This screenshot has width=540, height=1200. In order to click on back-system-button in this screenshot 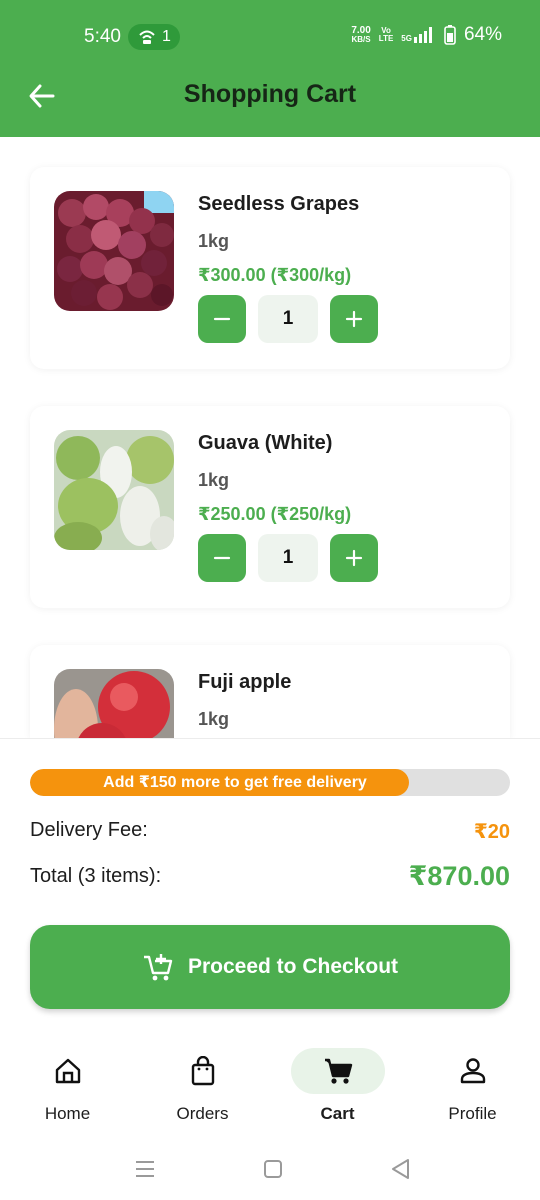, I will do `click(401, 1169)`.